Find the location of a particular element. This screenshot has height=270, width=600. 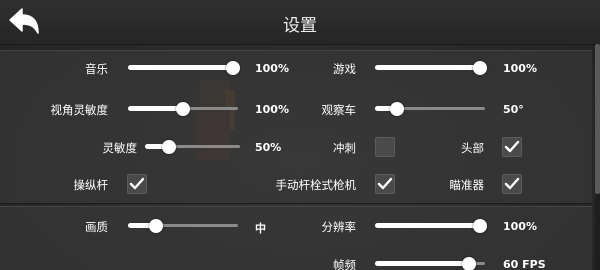

sensitivity-value: 50% is located at coordinates (268, 147).